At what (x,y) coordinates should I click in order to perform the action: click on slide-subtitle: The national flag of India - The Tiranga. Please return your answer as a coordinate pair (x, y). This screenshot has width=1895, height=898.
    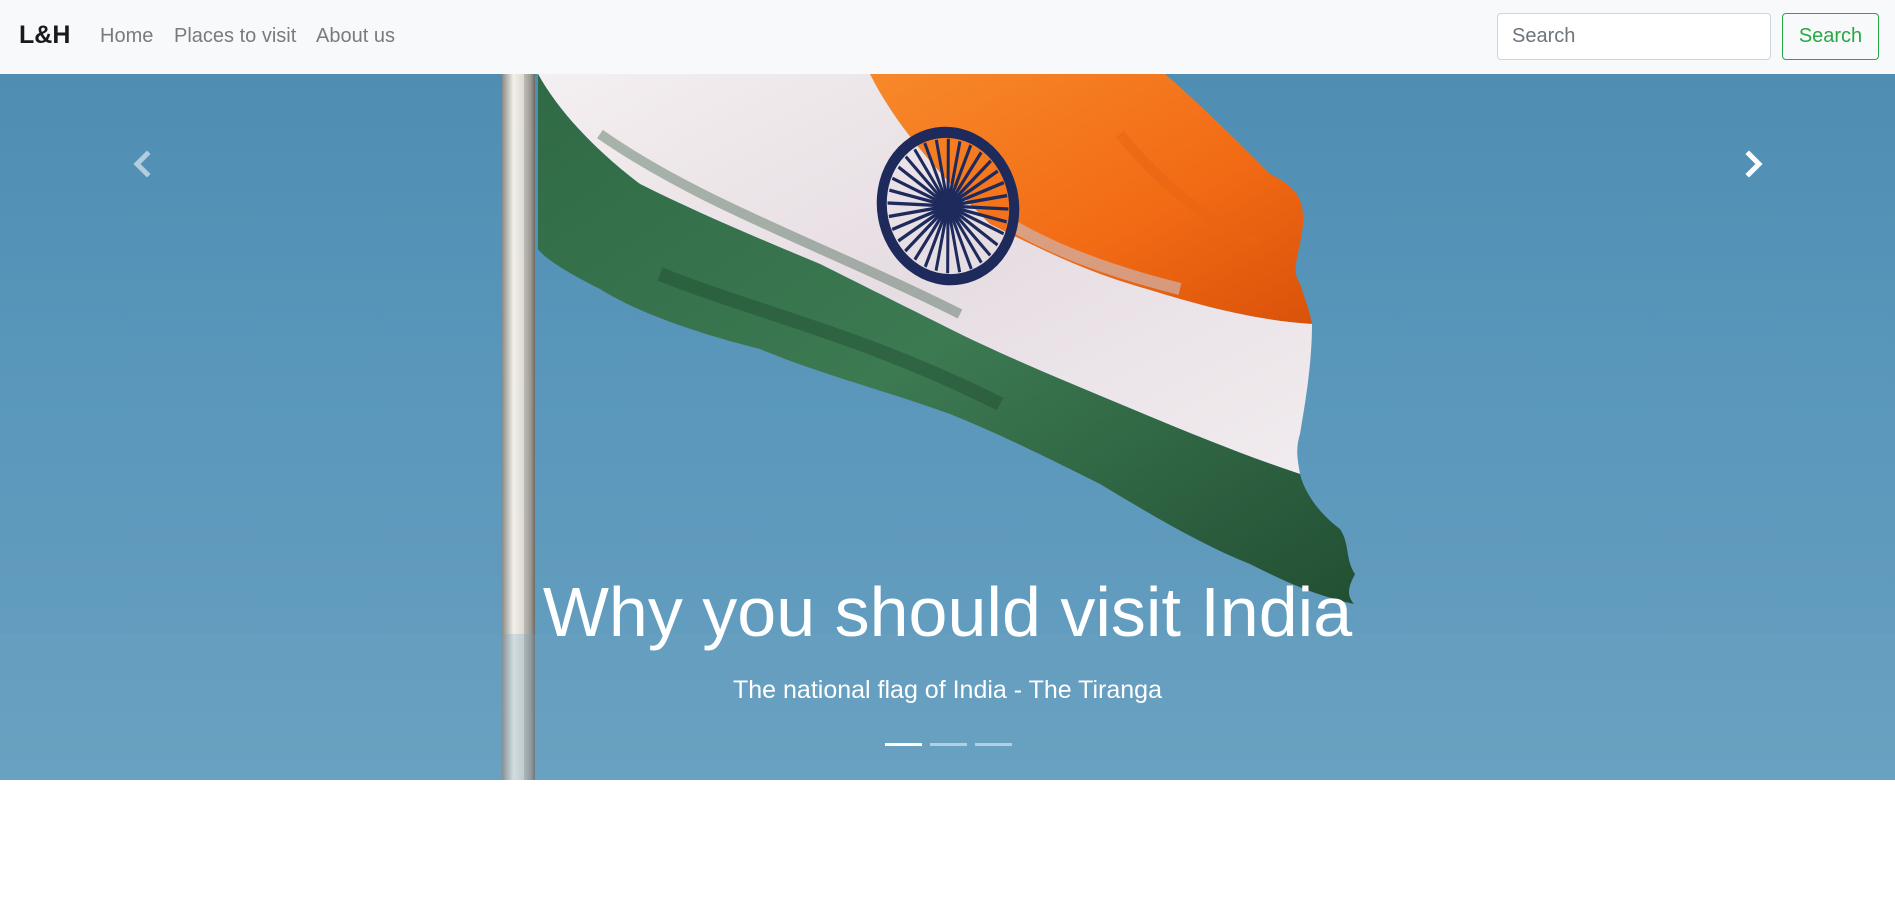
    Looking at the image, I should click on (947, 690).